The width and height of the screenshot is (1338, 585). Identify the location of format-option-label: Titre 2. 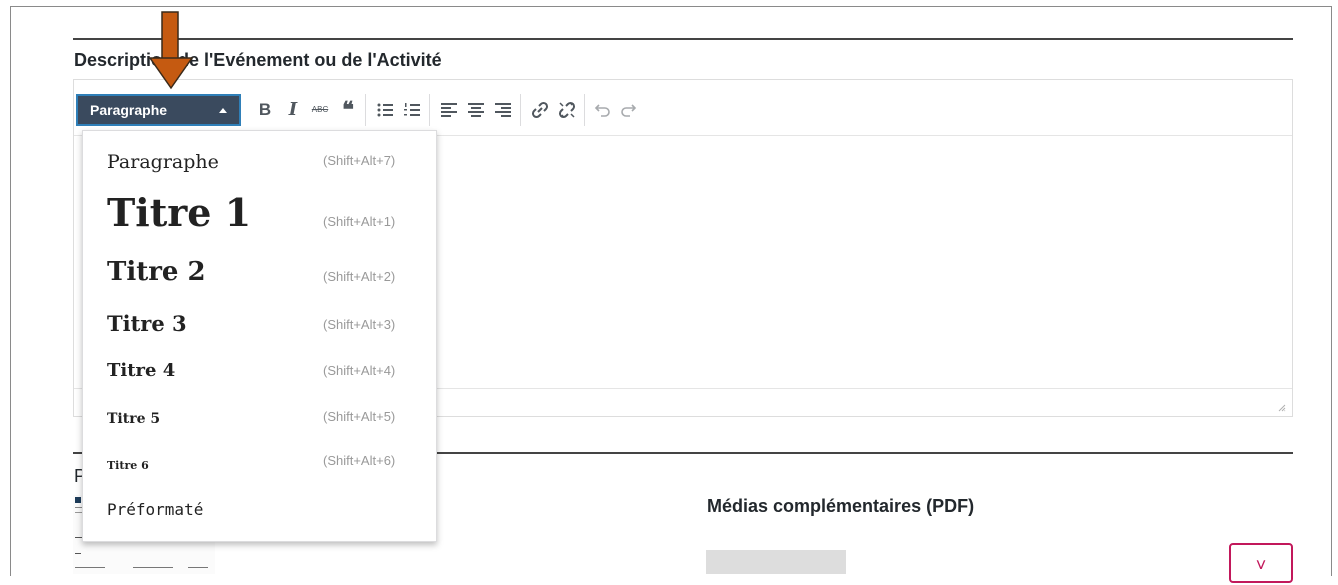
(156, 272).